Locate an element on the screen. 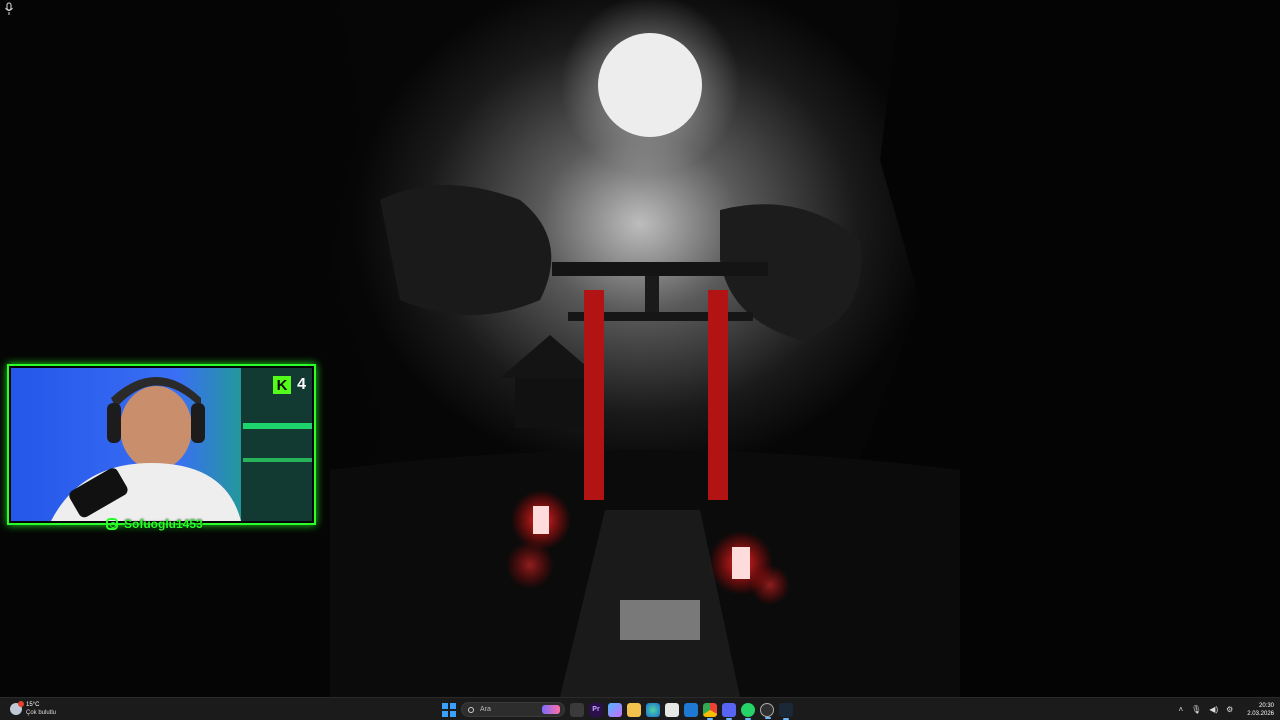  search-placeholder: Ara is located at coordinates (485, 709).